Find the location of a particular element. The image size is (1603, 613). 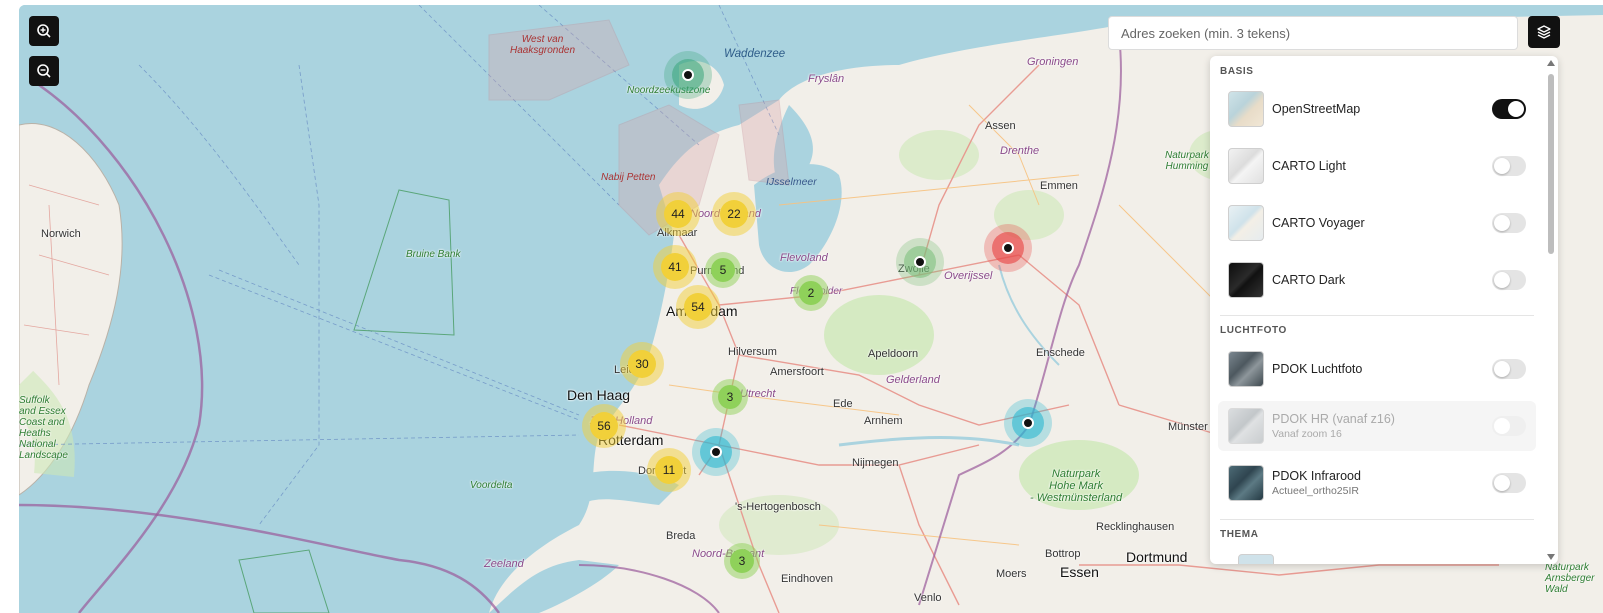

layer-name: OpenStreetMap is located at coordinates (1316, 109).